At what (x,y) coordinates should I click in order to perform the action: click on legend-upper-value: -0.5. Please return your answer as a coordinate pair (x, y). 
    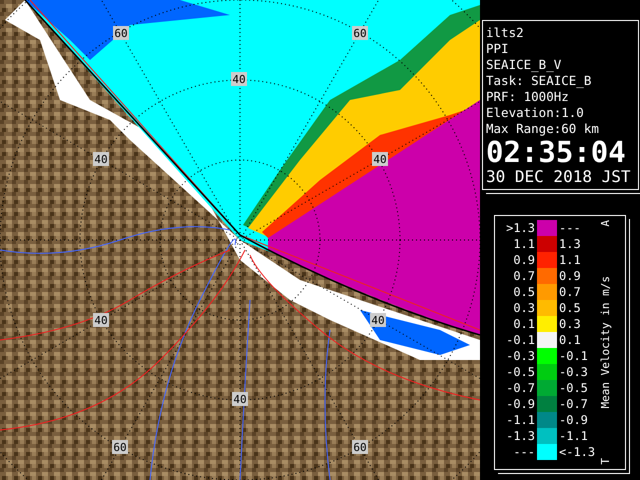
    Looking at the image, I should click on (573, 388).